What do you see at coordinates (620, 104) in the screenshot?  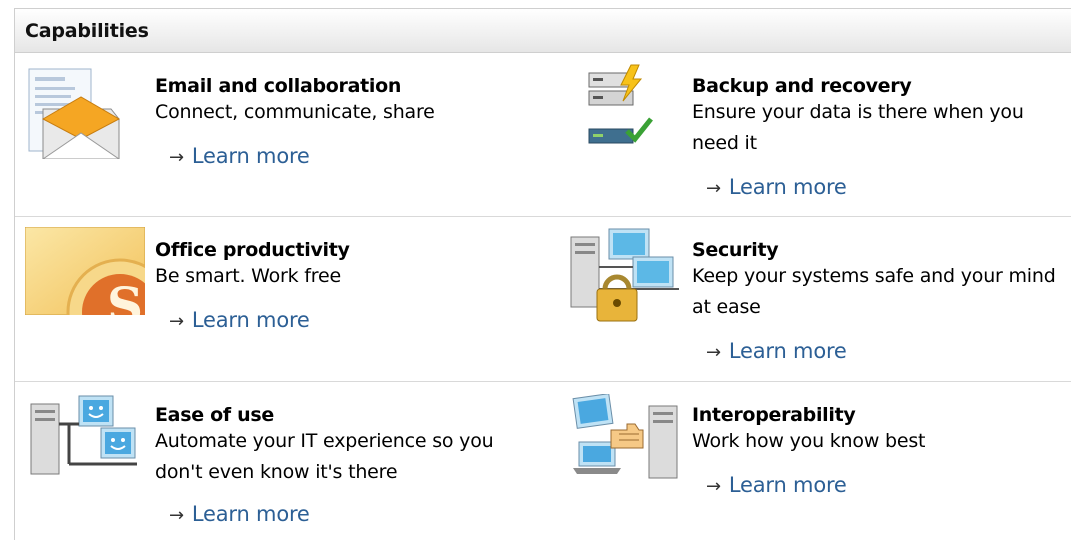 I see `backup-server-icon` at bounding box center [620, 104].